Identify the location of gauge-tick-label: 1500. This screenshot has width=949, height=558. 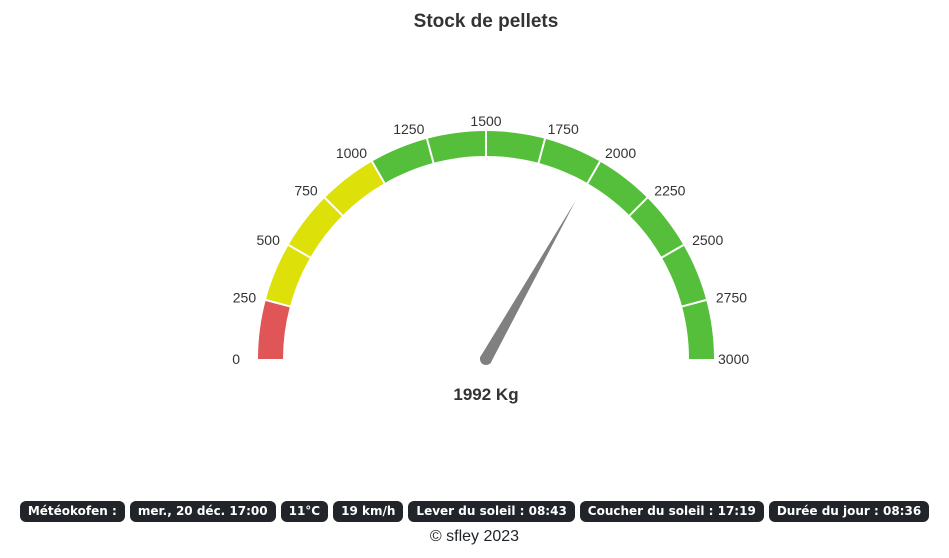
(485, 121).